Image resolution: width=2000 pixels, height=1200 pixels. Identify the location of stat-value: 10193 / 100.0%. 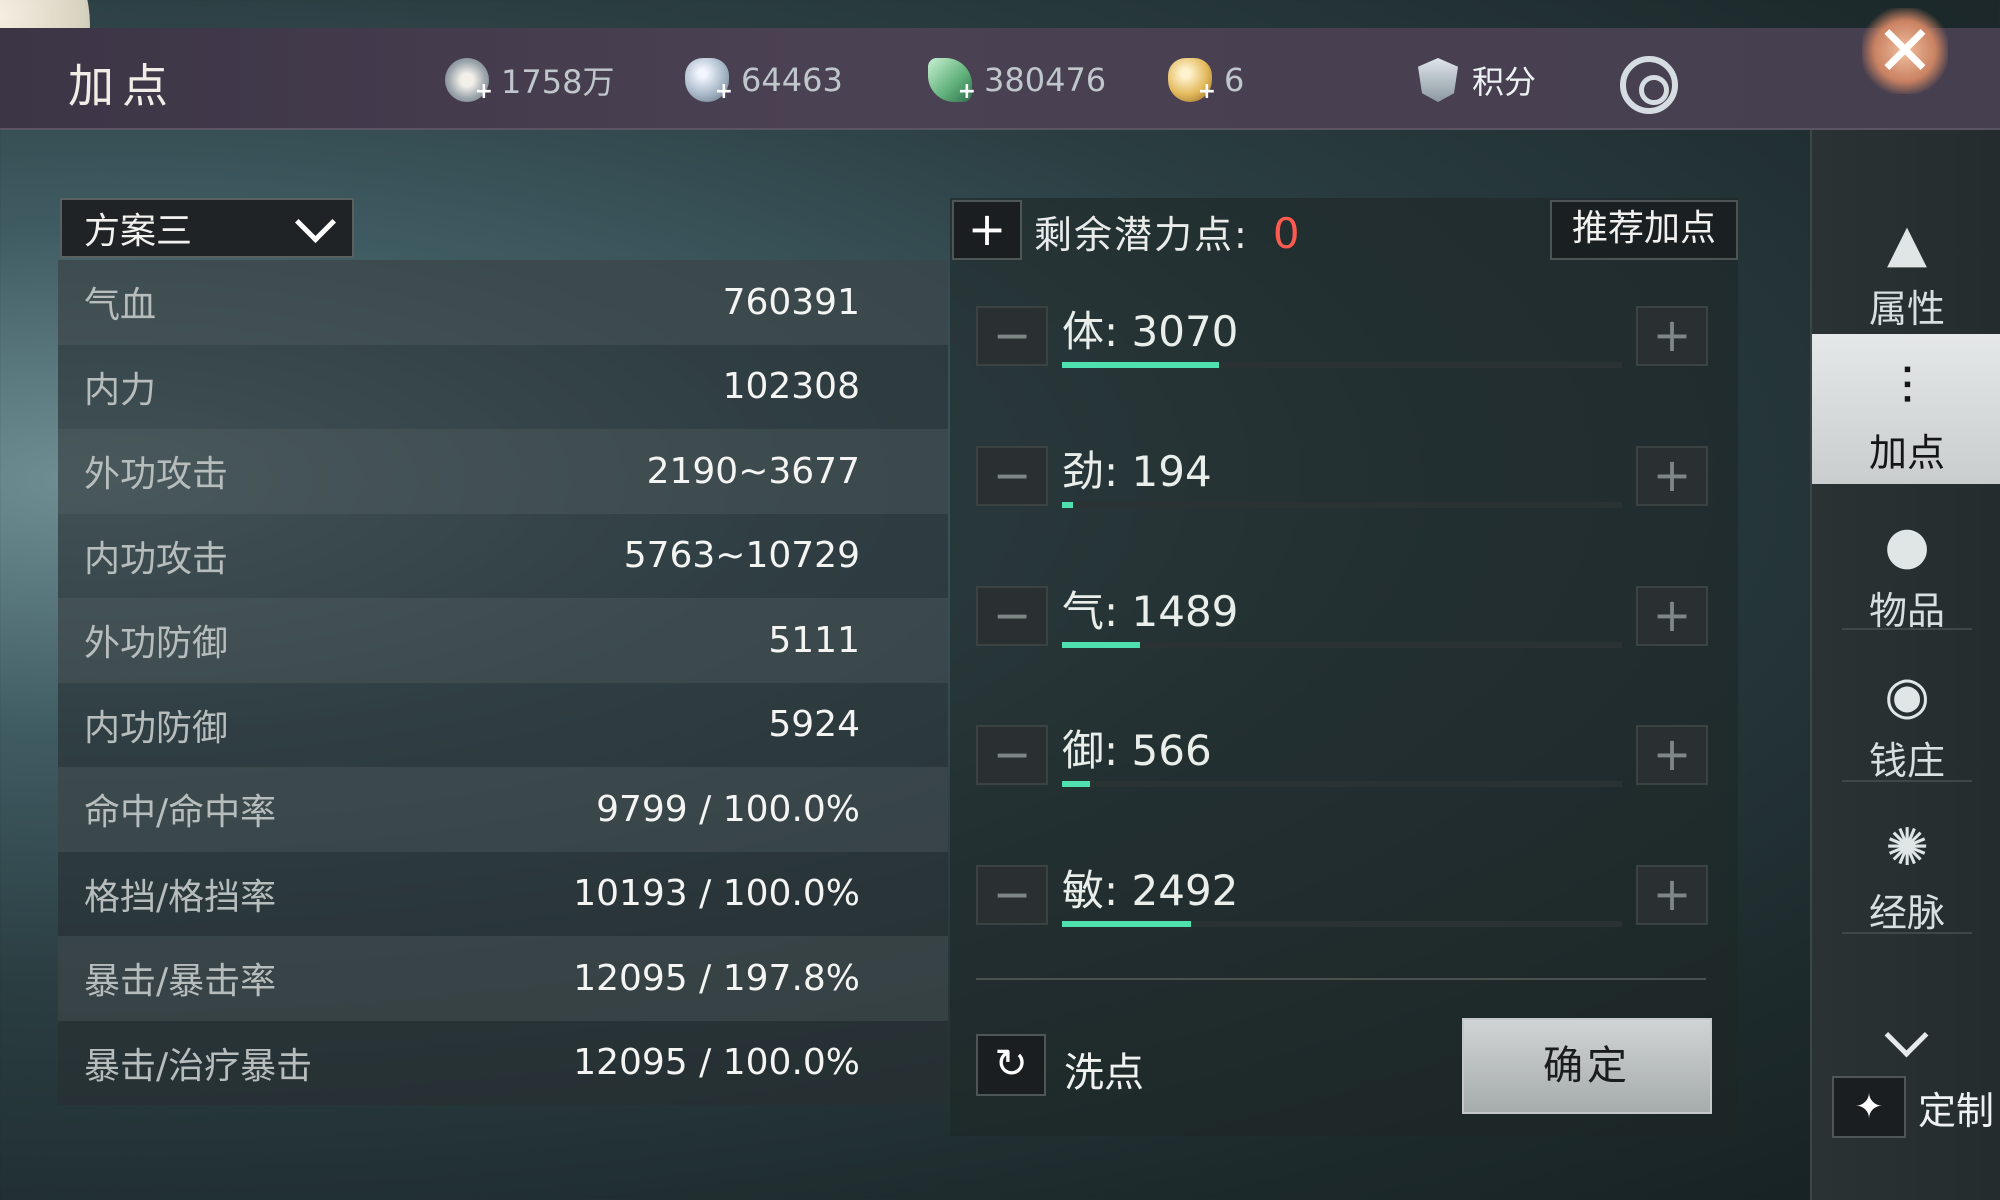
(716, 894).